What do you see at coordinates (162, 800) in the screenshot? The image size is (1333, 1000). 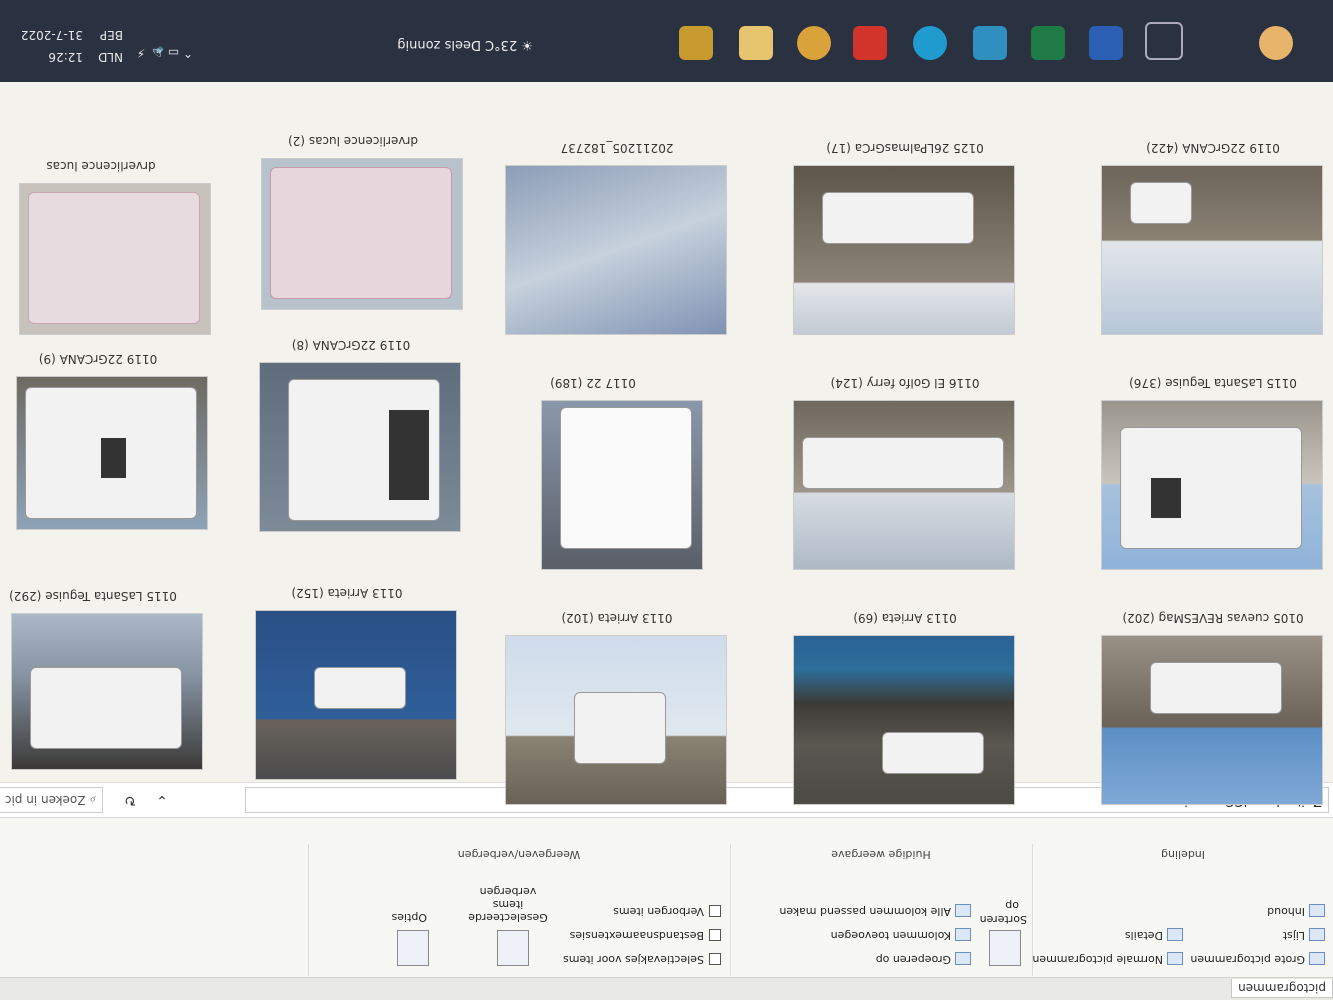 I see `chevron-down-icon: ⌄` at bounding box center [162, 800].